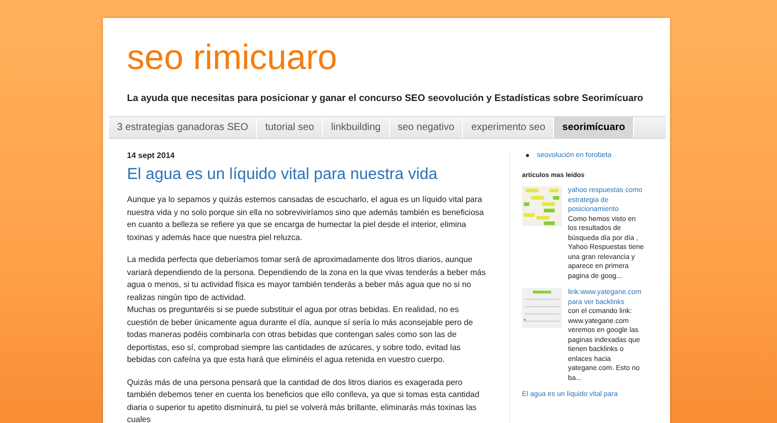 The height and width of the screenshot is (423, 777). I want to click on nav-tab: tutorial seo, so click(290, 127).